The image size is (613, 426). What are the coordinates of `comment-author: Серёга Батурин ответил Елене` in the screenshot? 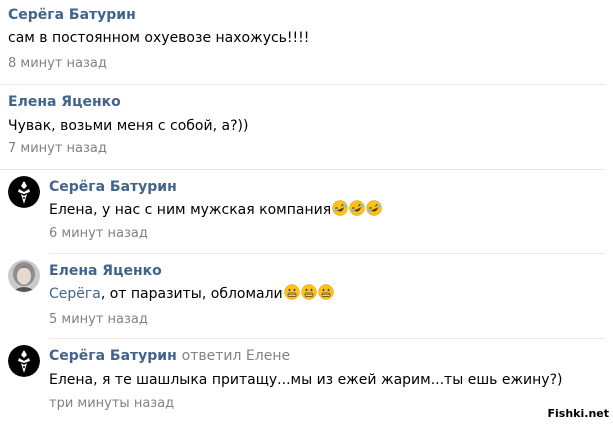 It's located at (169, 356).